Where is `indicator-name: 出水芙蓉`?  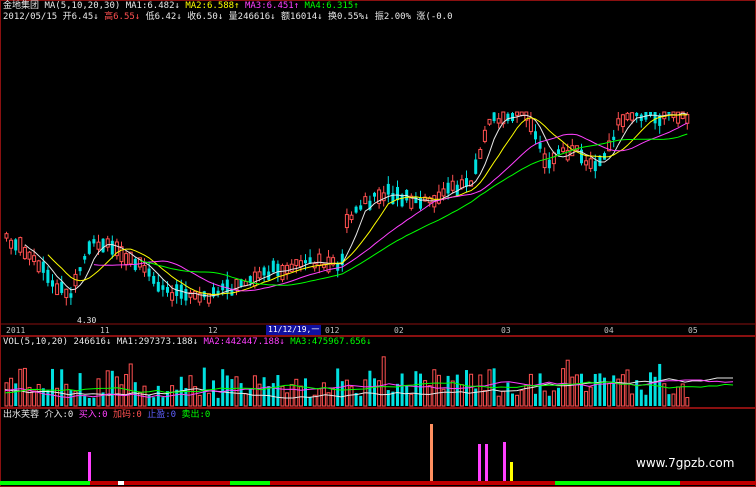 indicator-name: 出水芙蓉 is located at coordinates (21, 415).